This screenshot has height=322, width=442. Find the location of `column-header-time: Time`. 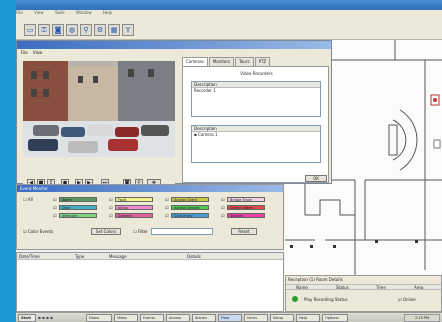

column-header-time: Time is located at coordinates (381, 287).